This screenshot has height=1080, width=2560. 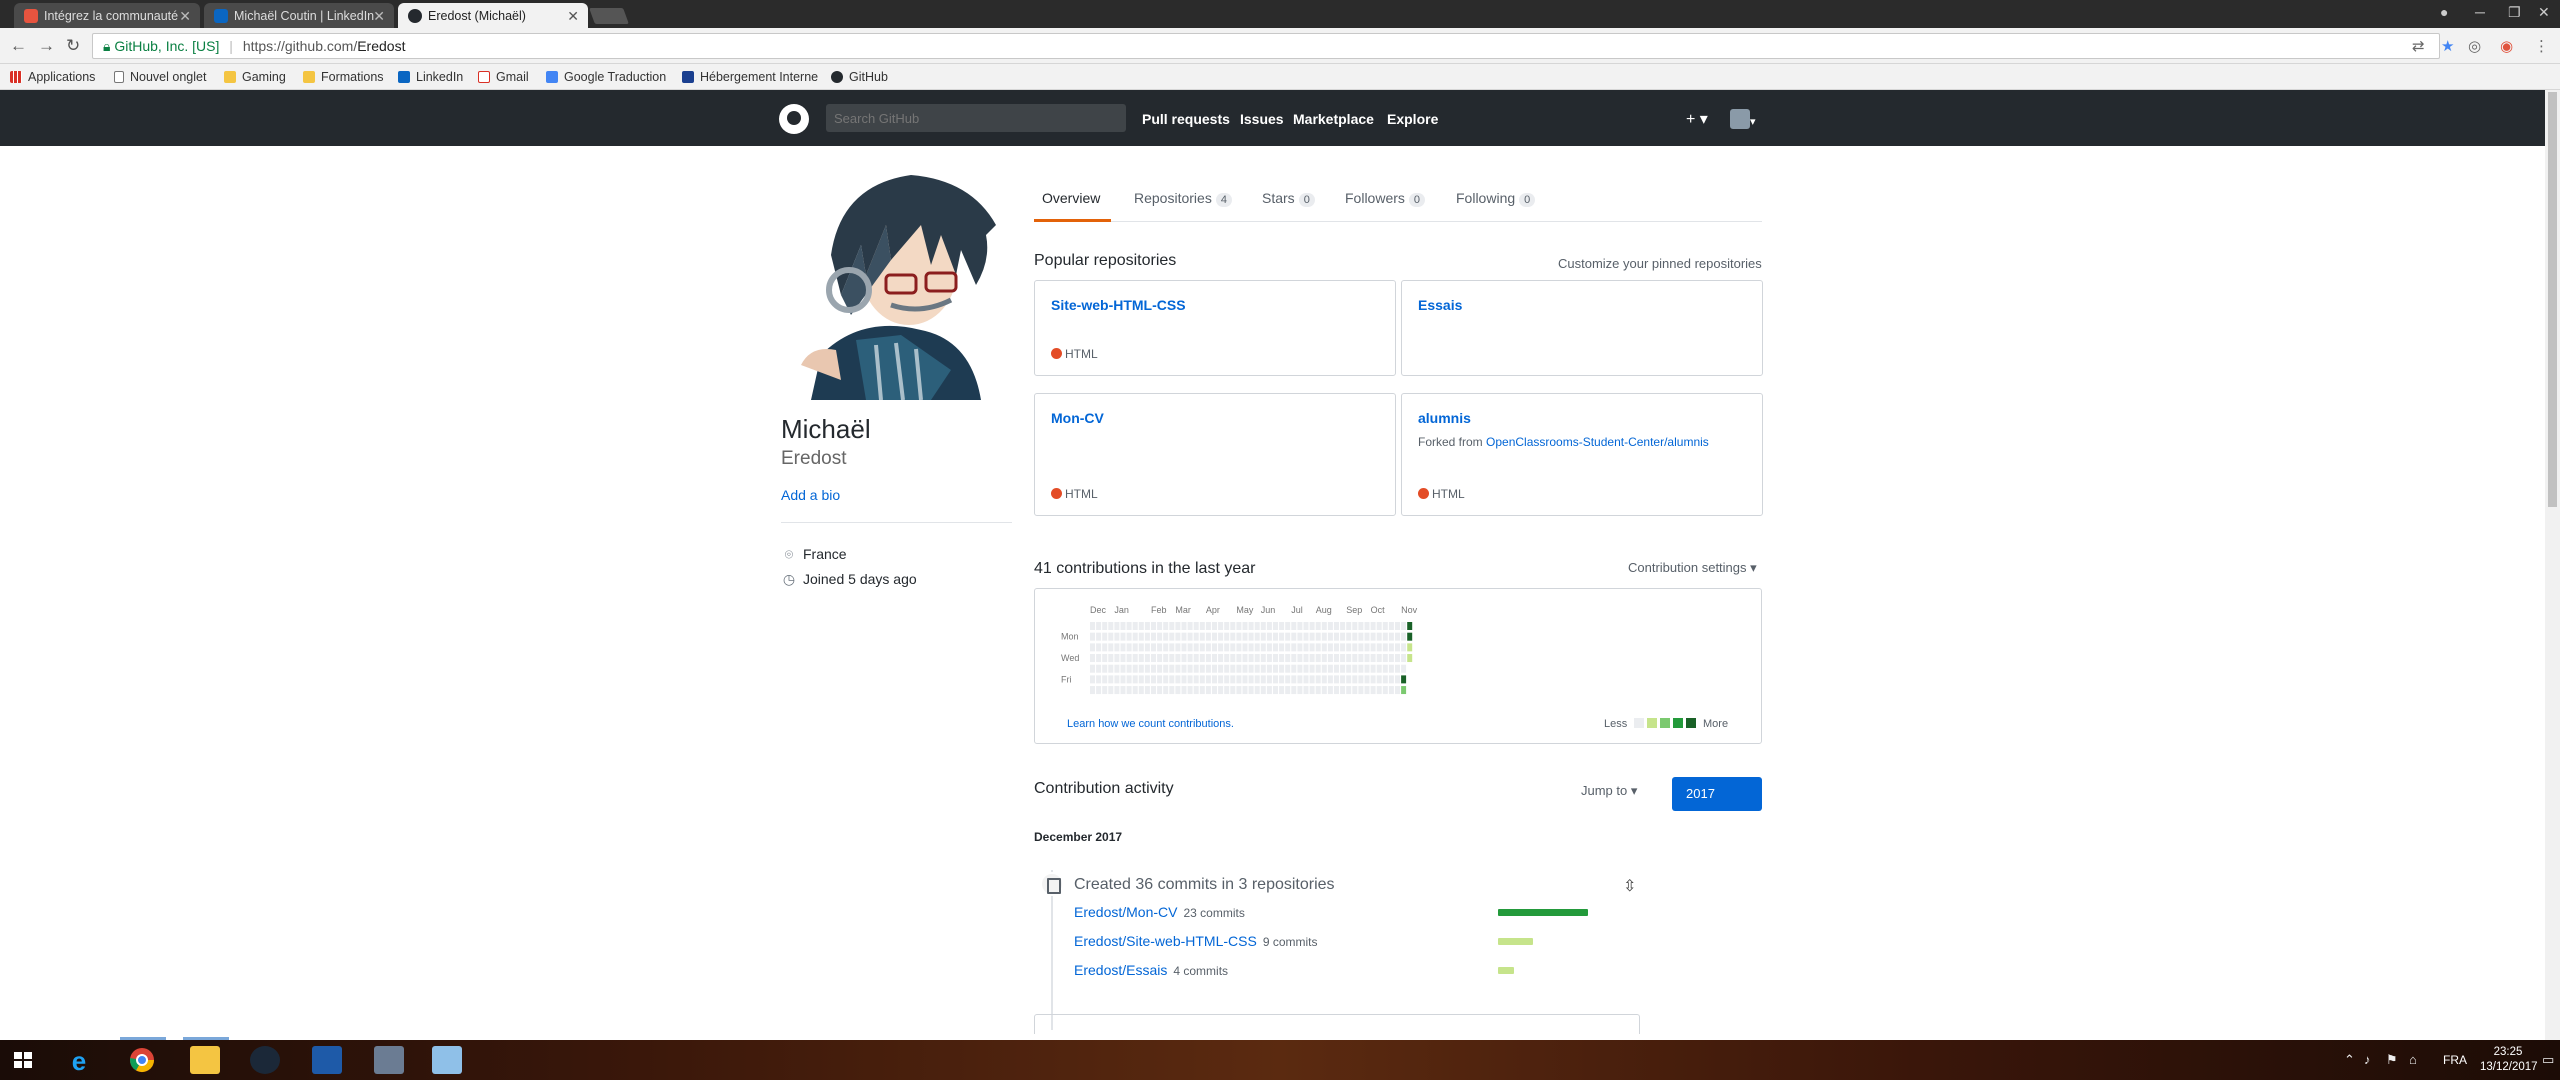 What do you see at coordinates (2413, 1059) in the screenshot?
I see `network-icon: ⌂` at bounding box center [2413, 1059].